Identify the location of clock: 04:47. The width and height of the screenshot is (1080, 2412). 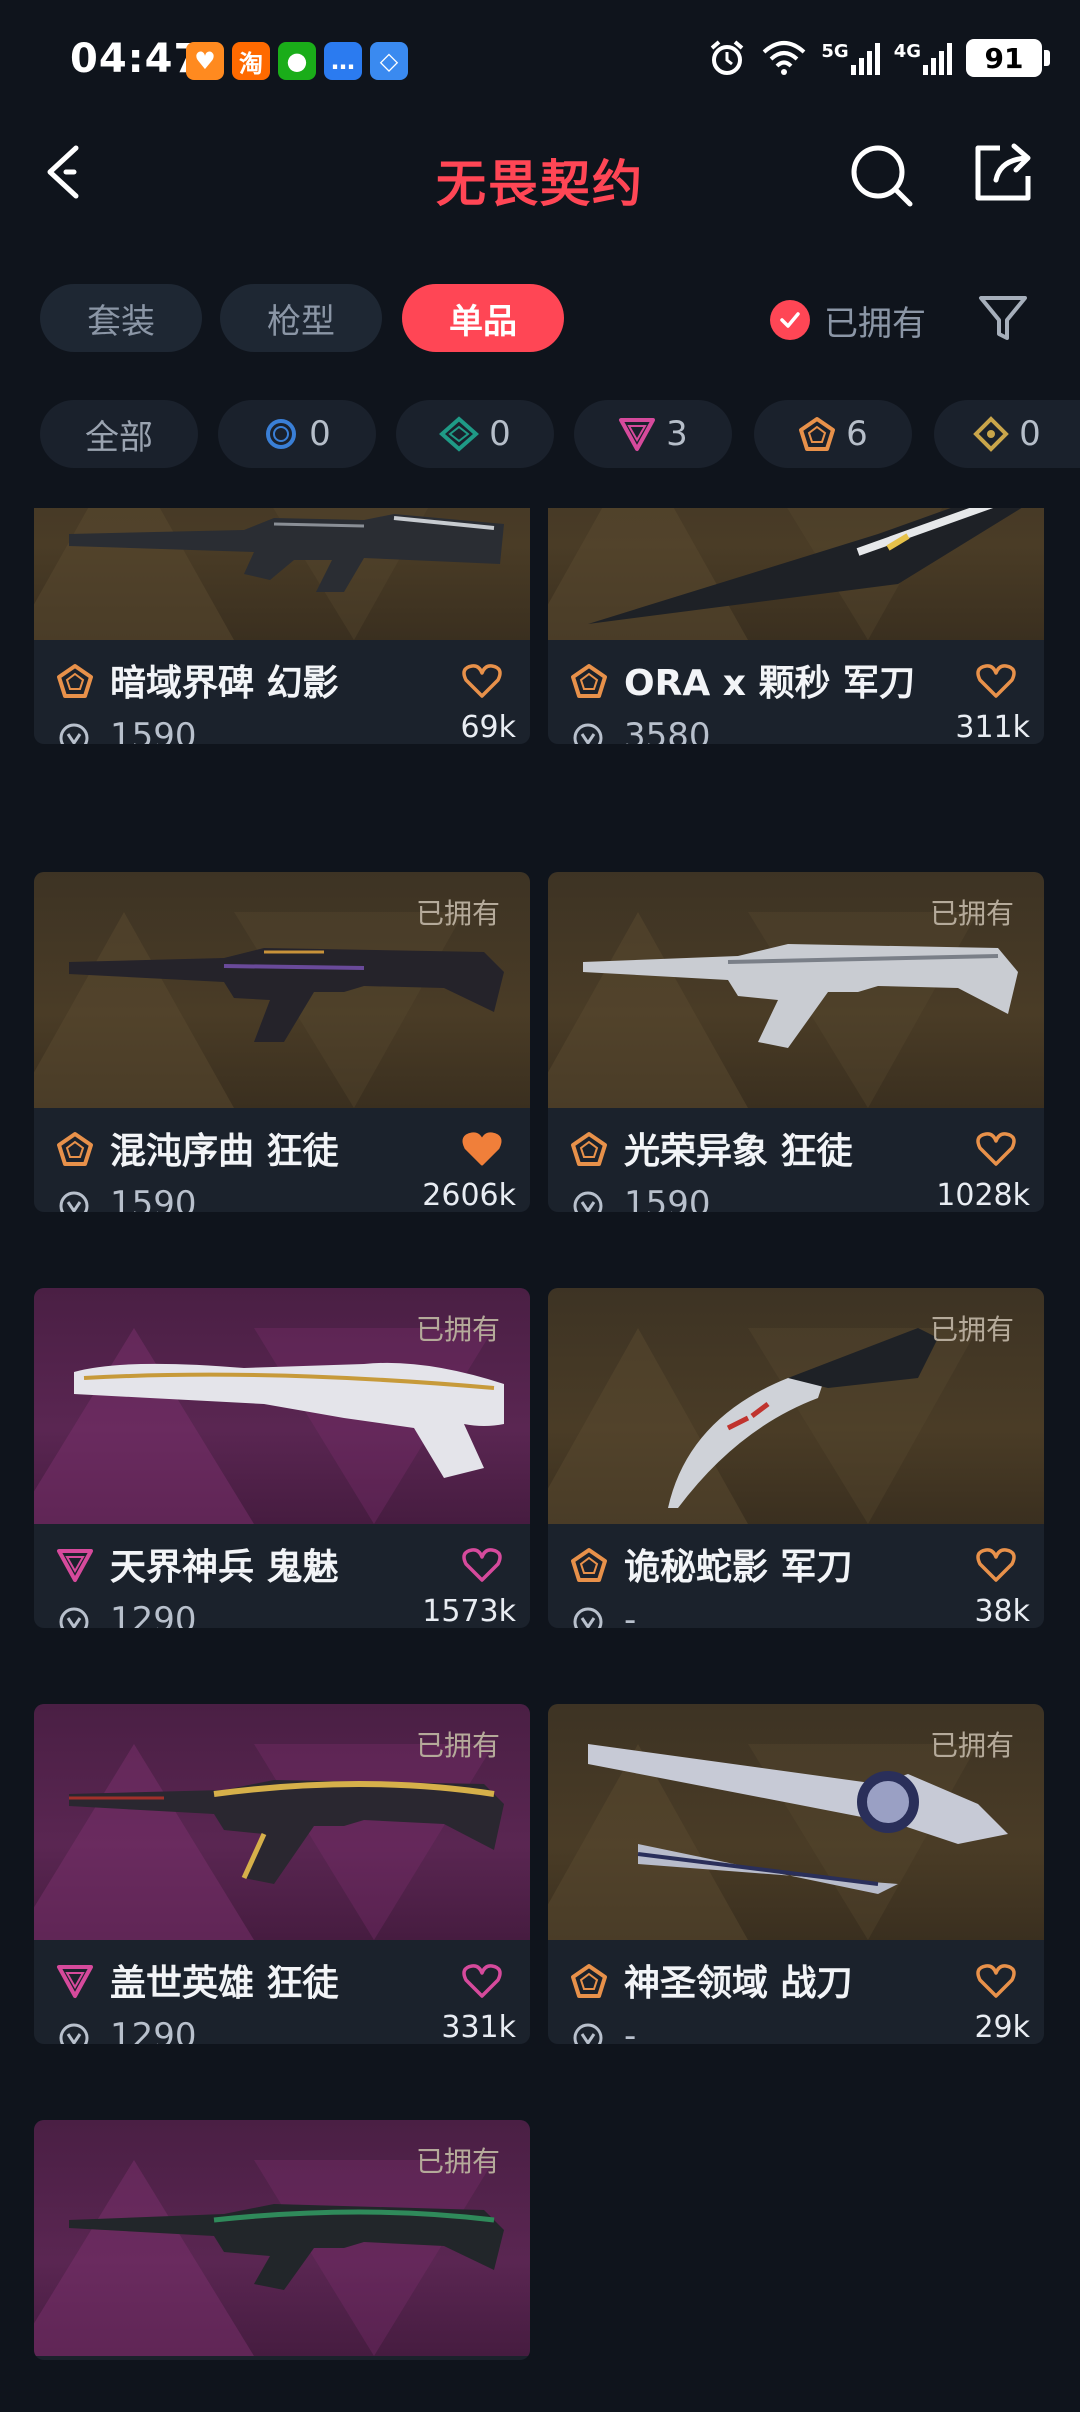
(136, 59).